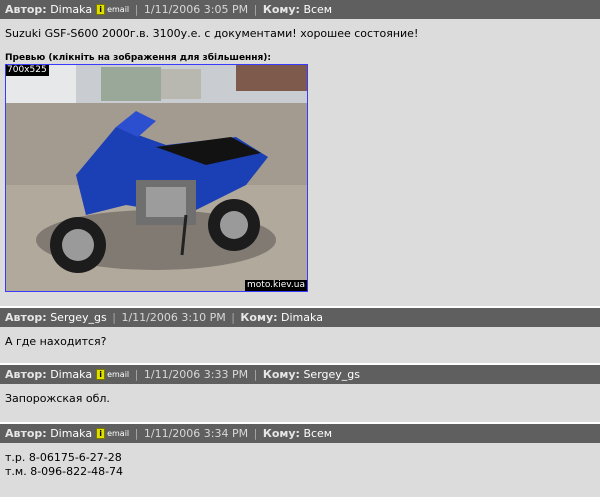 The image size is (600, 503). What do you see at coordinates (64, 471) in the screenshot?
I see `post-text: т.м. 8-096-822-48-74` at bounding box center [64, 471].